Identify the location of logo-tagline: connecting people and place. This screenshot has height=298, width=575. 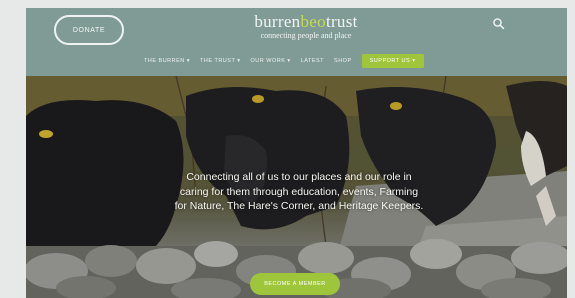
(306, 35).